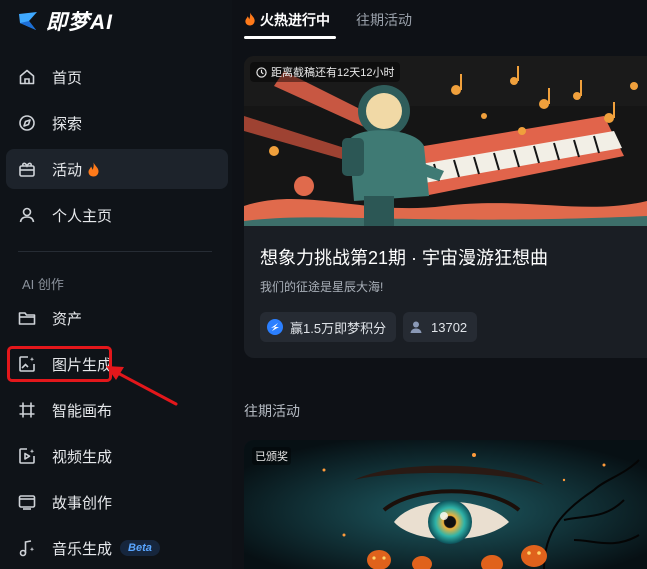  Describe the element at coordinates (82, 457) in the screenshot. I see `sidebar-item-label: 视频生成` at that location.